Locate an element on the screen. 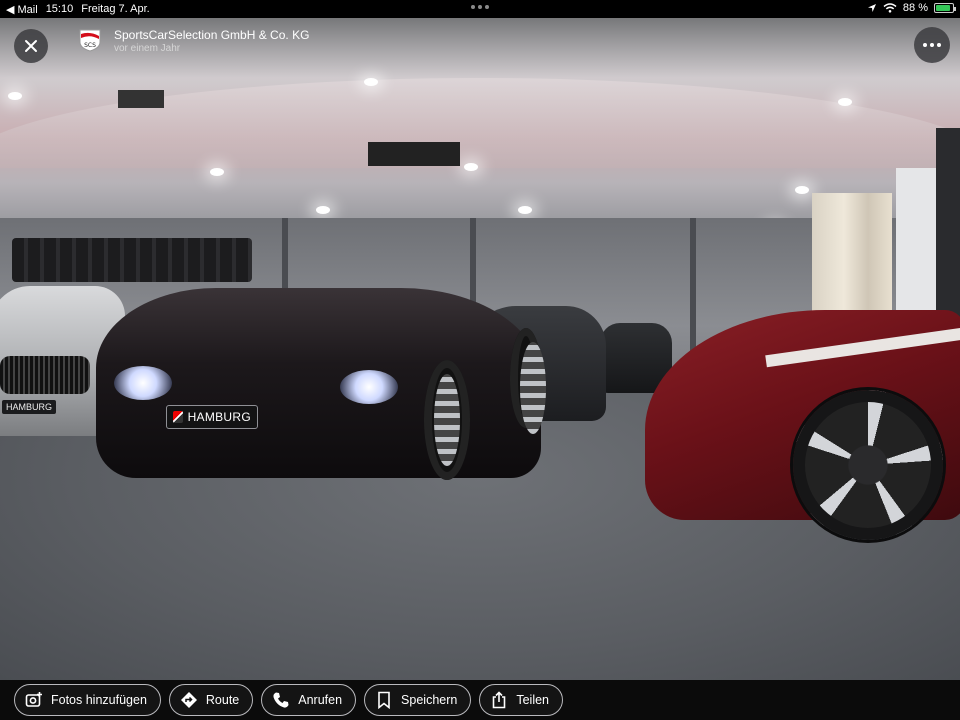 The width and height of the screenshot is (960, 720). license-plate-left: HAMBURG is located at coordinates (29, 407).